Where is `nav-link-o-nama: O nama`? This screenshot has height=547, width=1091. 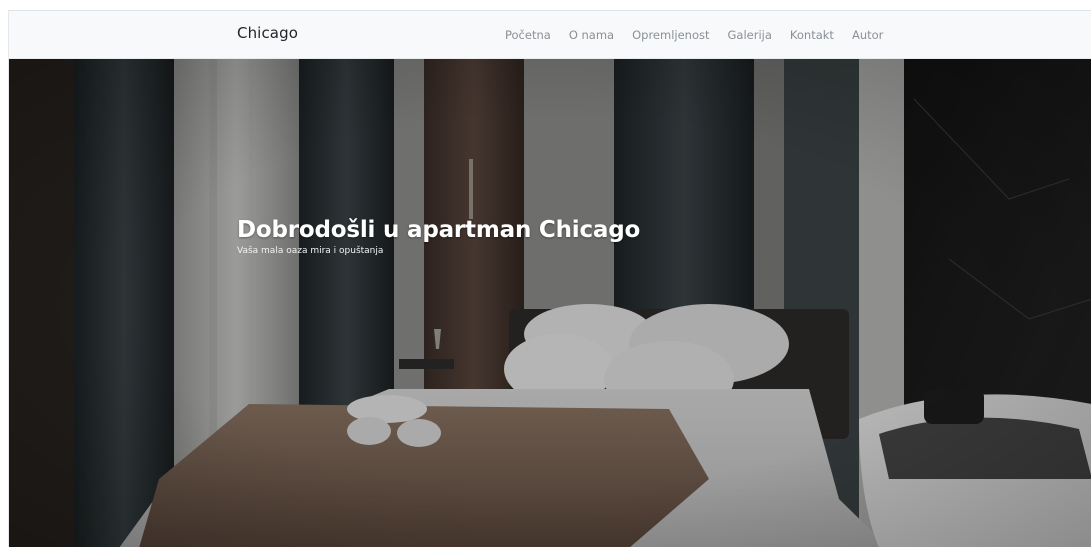 nav-link-o-nama: O nama is located at coordinates (591, 35).